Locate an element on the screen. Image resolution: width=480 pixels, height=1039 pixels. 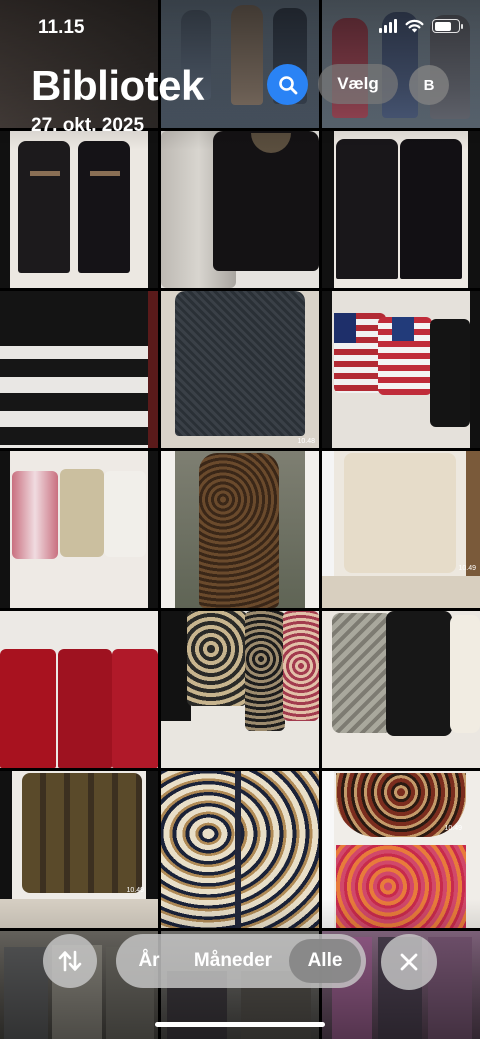
search-icon is located at coordinates (287, 84).